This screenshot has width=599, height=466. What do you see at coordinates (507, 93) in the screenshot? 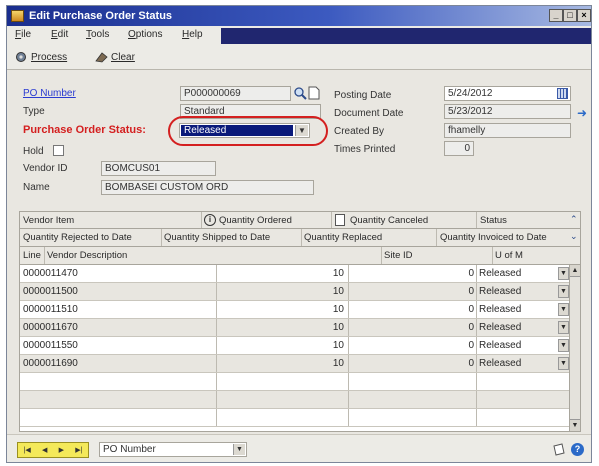
I see `posting-date-field: 5/24/2012` at bounding box center [507, 93].